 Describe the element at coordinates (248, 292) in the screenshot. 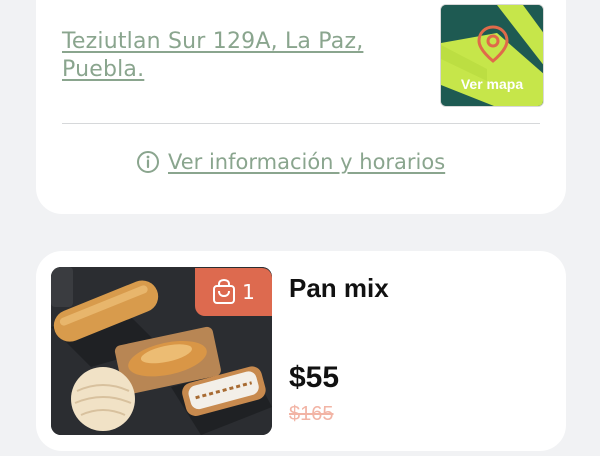

I see `cart-count: 1` at that location.